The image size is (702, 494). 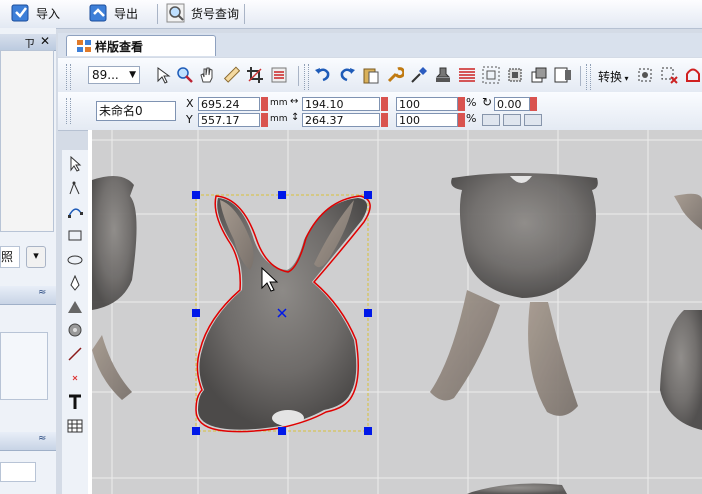 I want to click on height-icon: ↕, so click(x=295, y=117).